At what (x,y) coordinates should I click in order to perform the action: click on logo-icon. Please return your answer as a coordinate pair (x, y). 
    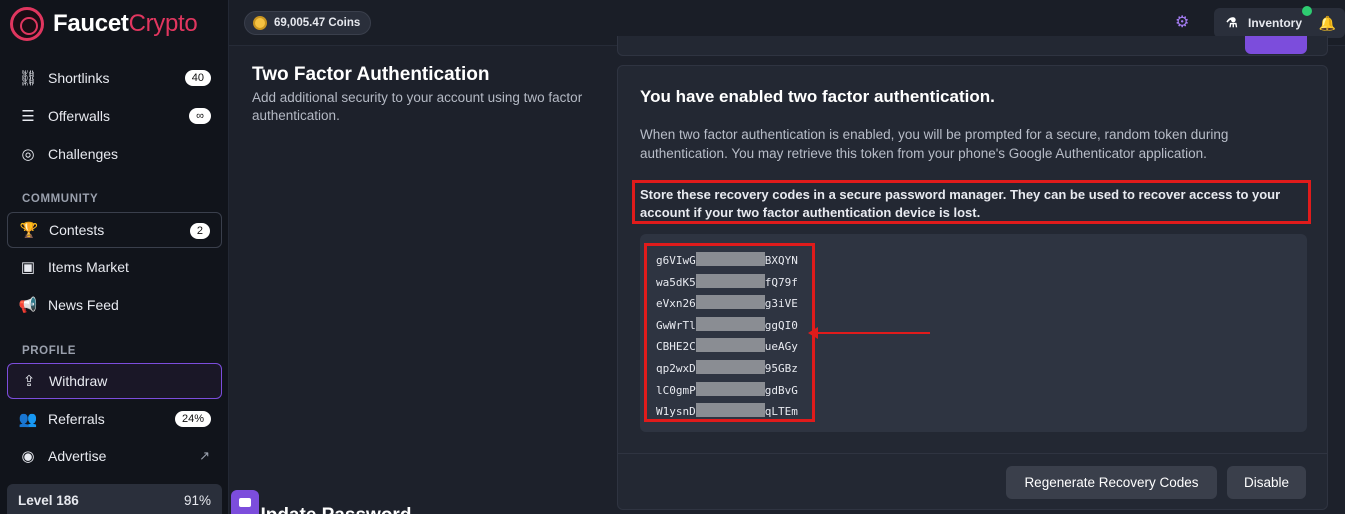
    Looking at the image, I should click on (27, 24).